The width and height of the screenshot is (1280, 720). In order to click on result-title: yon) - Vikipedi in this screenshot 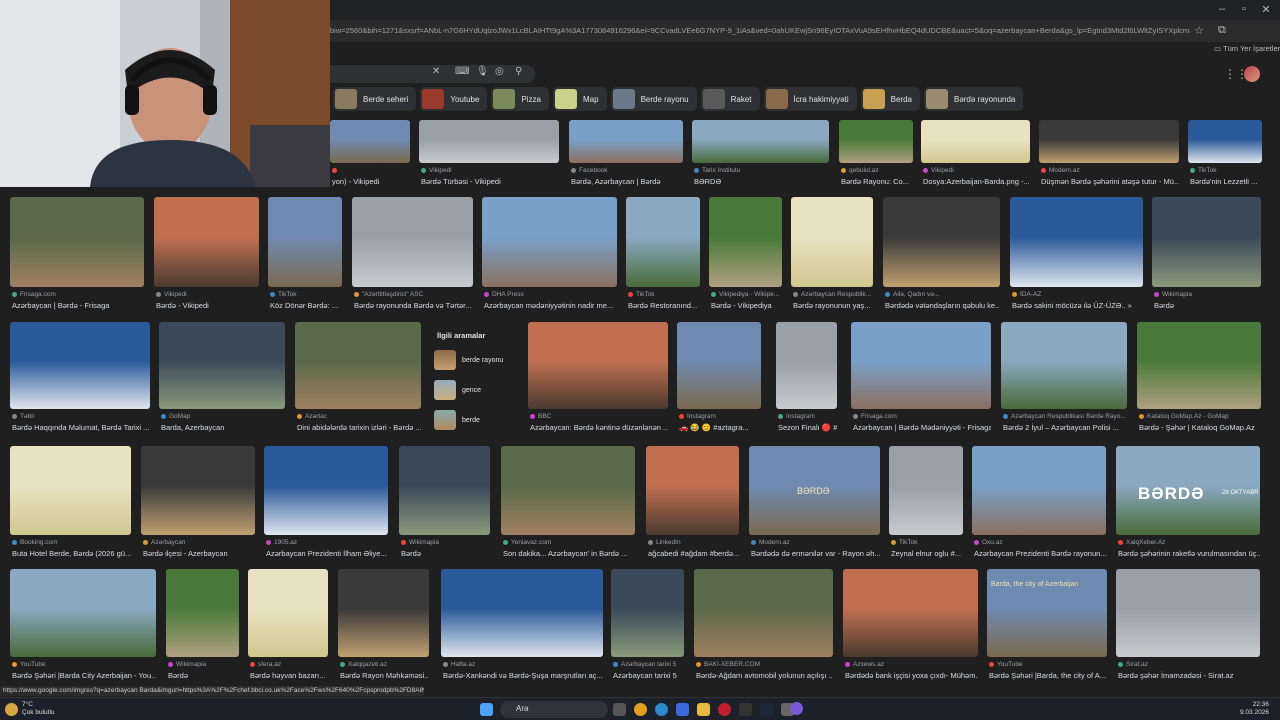, I will do `click(371, 181)`.